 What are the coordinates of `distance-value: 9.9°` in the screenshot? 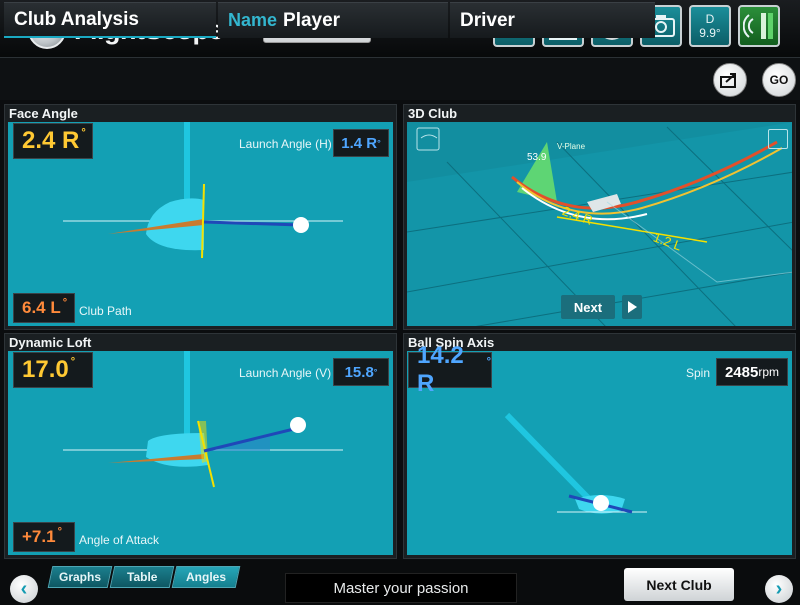 It's located at (710, 33).